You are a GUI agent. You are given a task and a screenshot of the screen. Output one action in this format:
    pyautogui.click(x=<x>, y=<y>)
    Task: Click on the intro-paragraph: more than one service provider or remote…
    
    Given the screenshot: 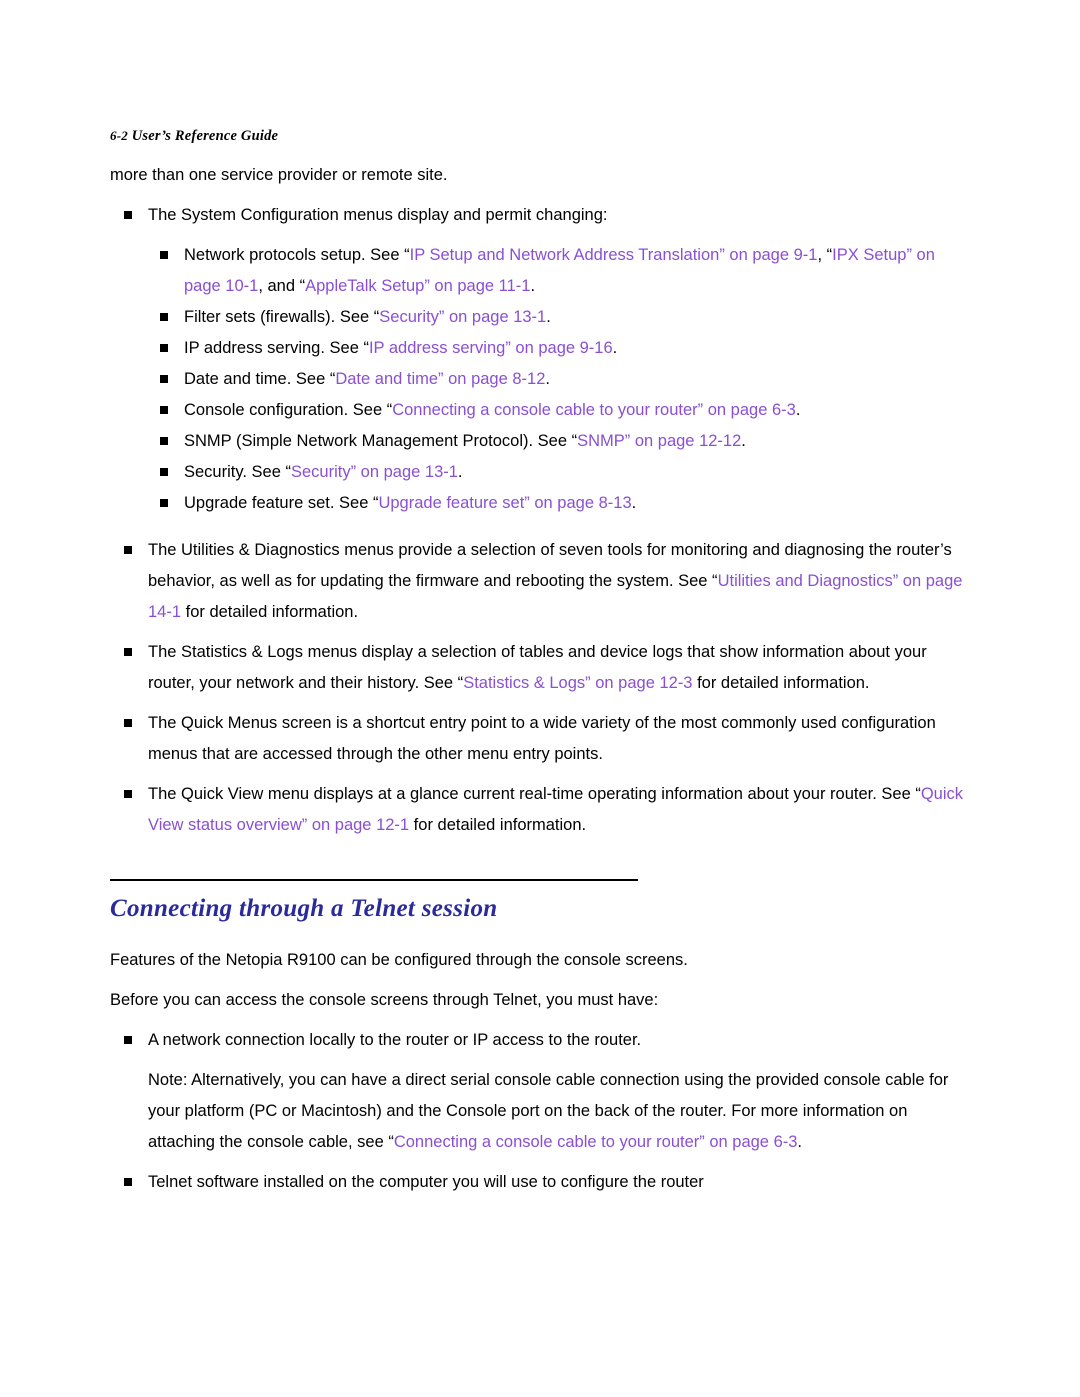 What is the action you would take?
    pyautogui.click(x=279, y=175)
    